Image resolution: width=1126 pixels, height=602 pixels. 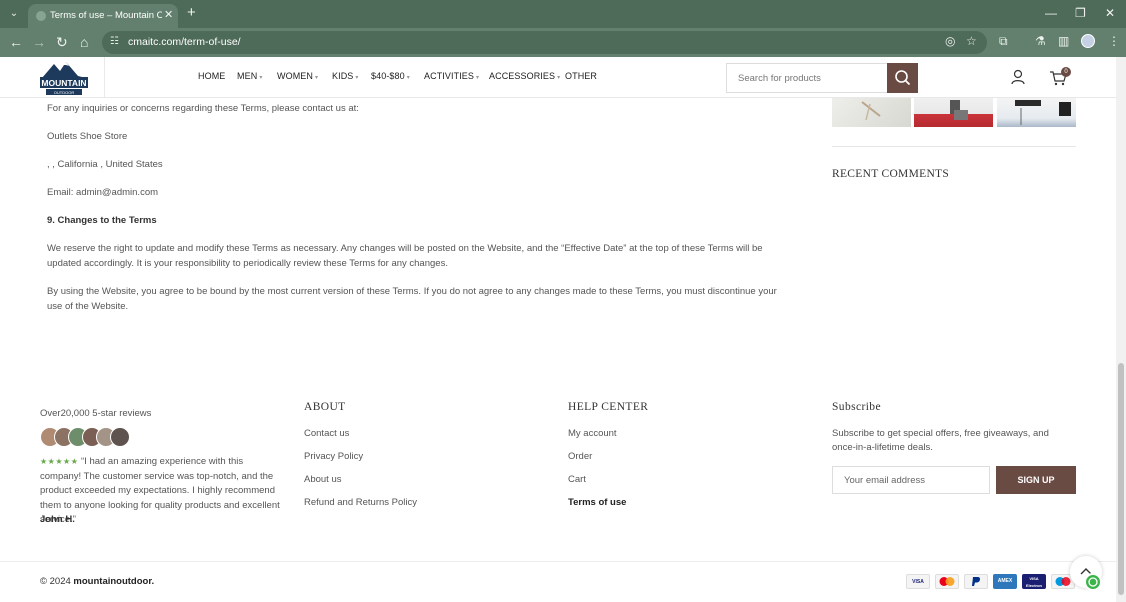 What do you see at coordinates (577, 479) in the screenshot?
I see `footer-link-cart: Cart` at bounding box center [577, 479].